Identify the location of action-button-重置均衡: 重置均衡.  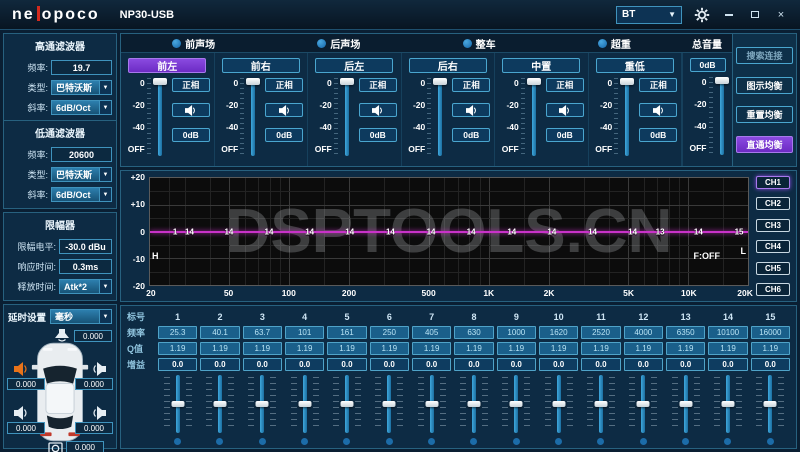
(764, 115).